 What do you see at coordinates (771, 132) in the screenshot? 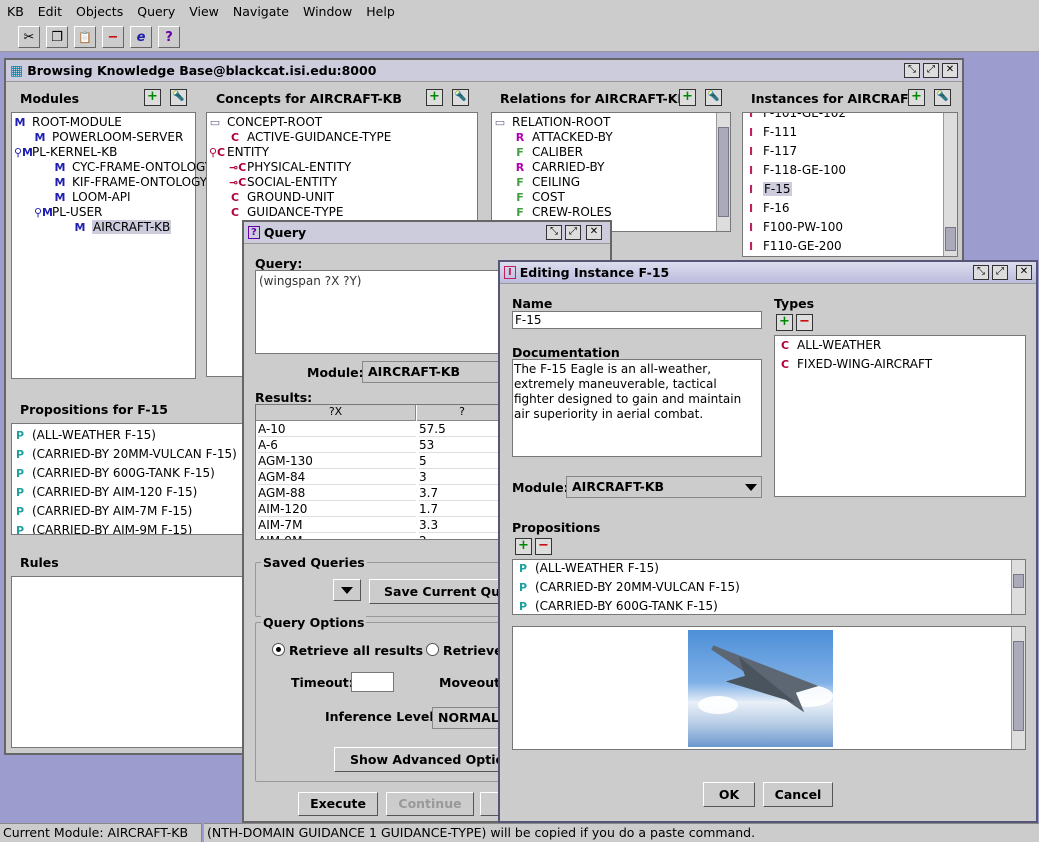
I see `list-item: I F-111` at bounding box center [771, 132].